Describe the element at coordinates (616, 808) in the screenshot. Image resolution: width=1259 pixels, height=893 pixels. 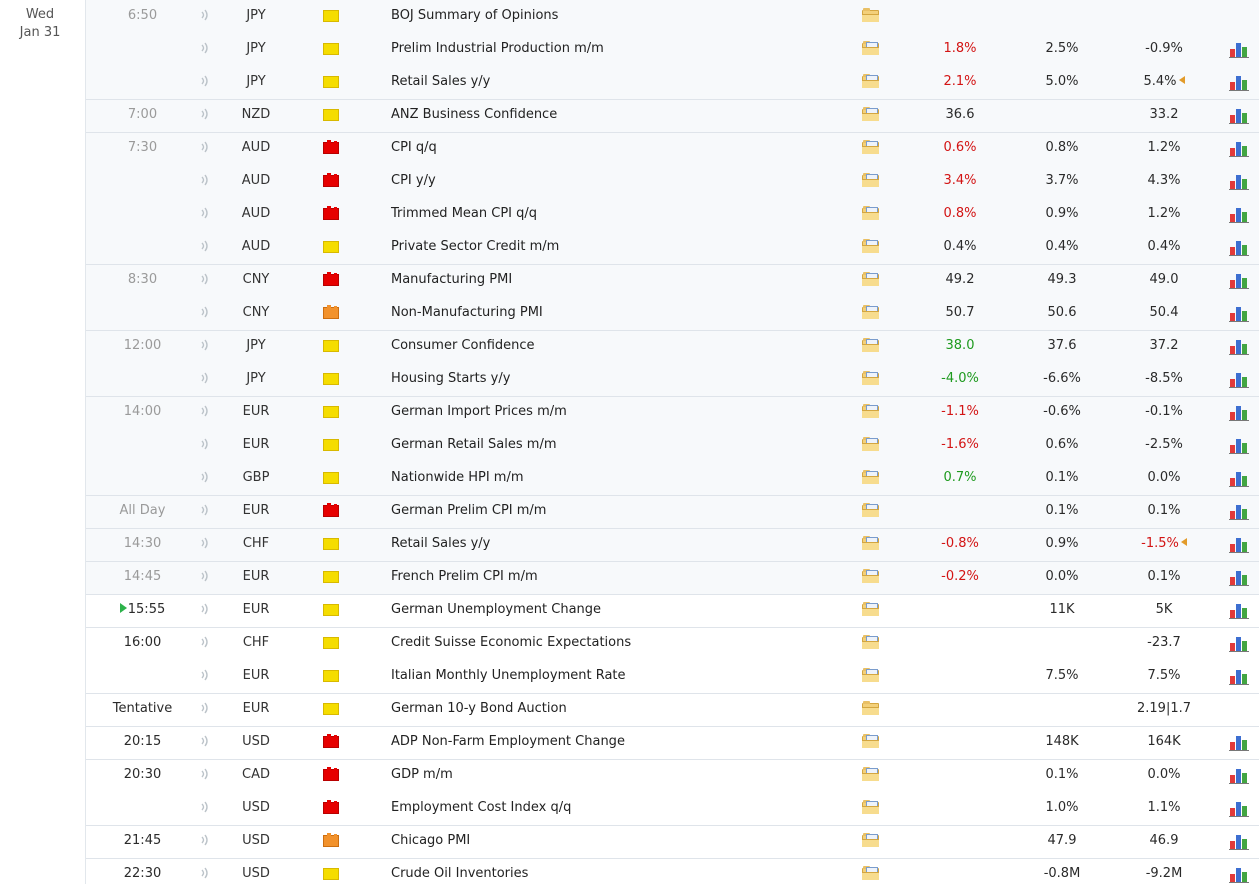
I see `event-name: Employment Cost Index q/q` at that location.